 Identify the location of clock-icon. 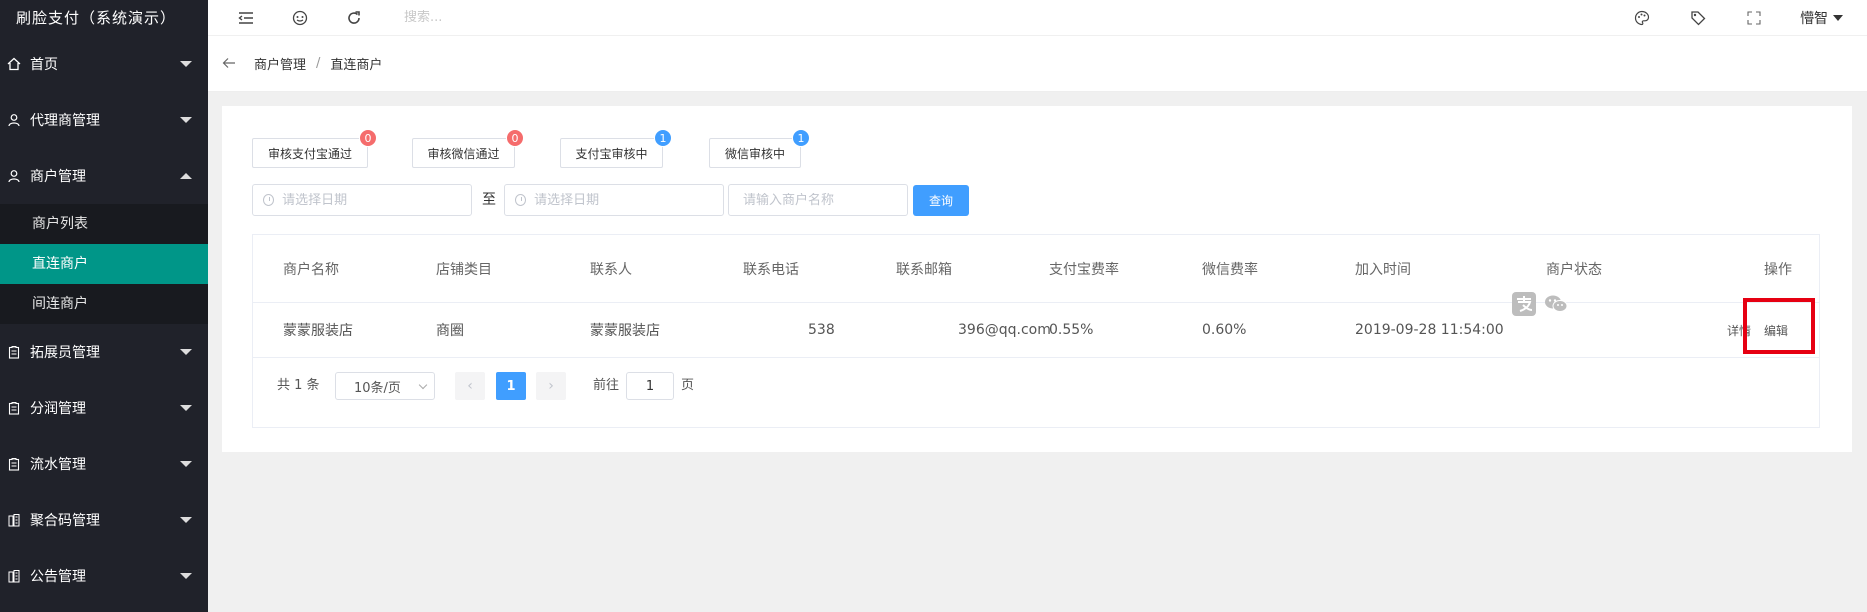
(269, 200).